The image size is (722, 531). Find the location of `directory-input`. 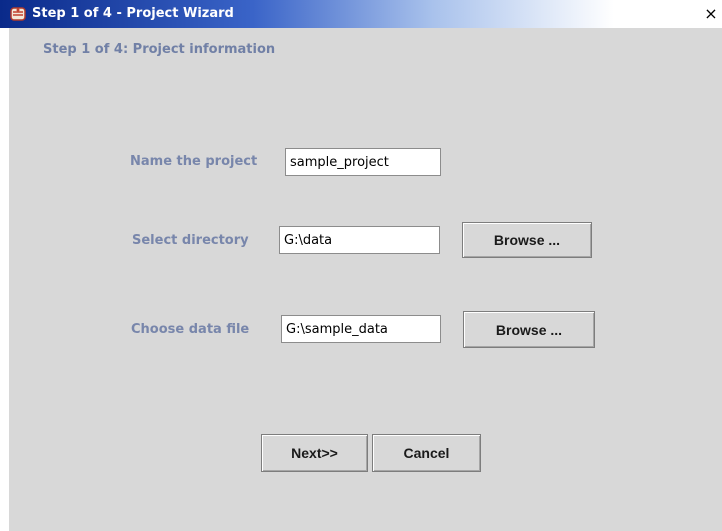

directory-input is located at coordinates (359, 240).